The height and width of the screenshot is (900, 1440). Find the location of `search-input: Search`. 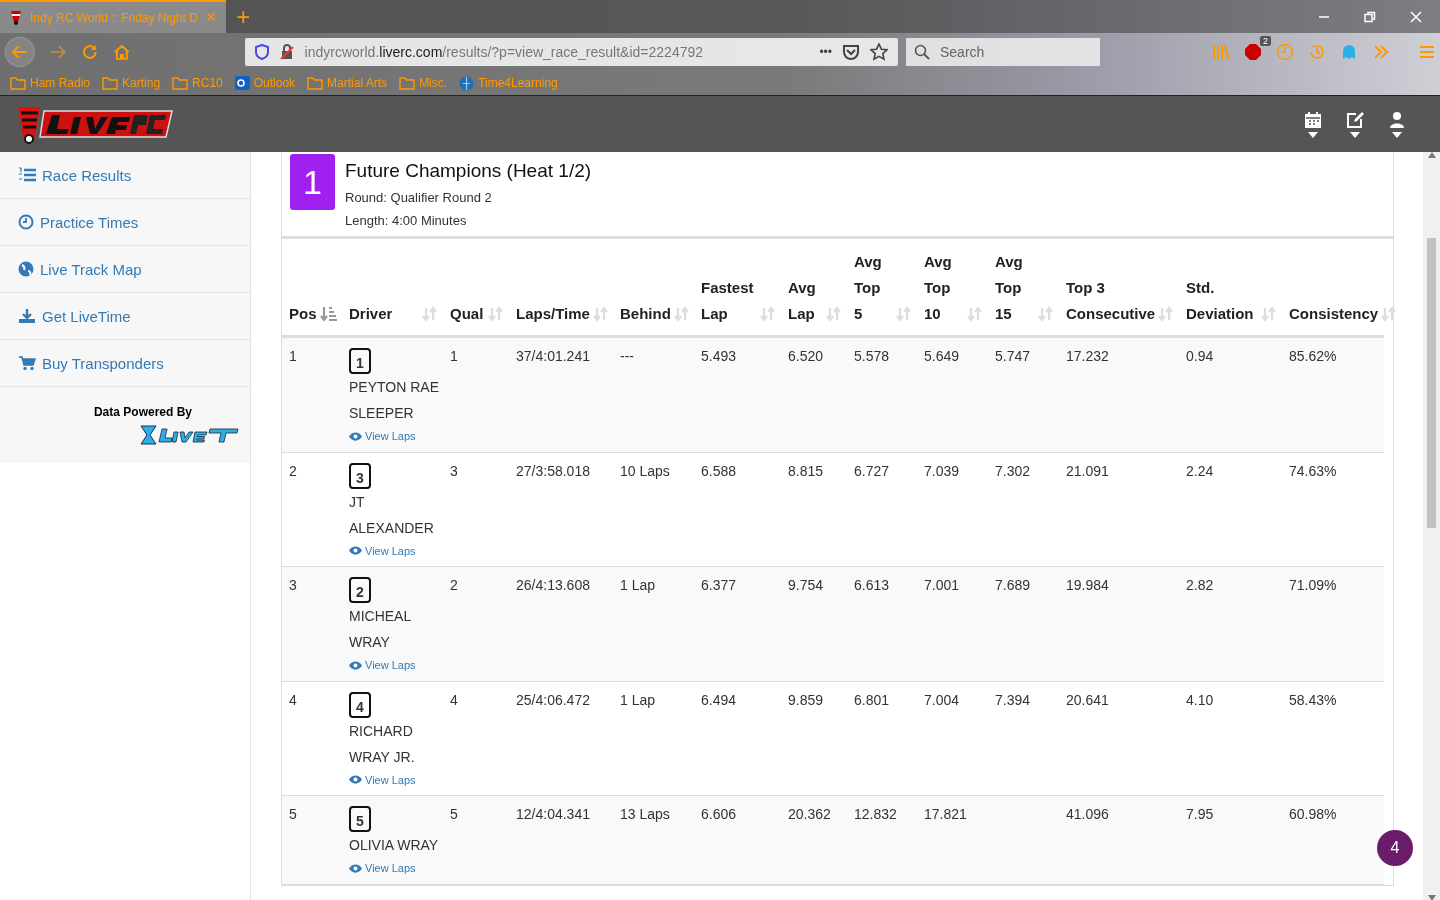

search-input: Search is located at coordinates (1015, 52).